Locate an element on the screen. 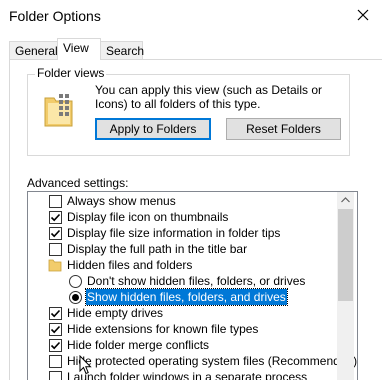 This screenshot has height=380, width=382. apply-to-folders-button: Apply to Folders is located at coordinates (153, 129).